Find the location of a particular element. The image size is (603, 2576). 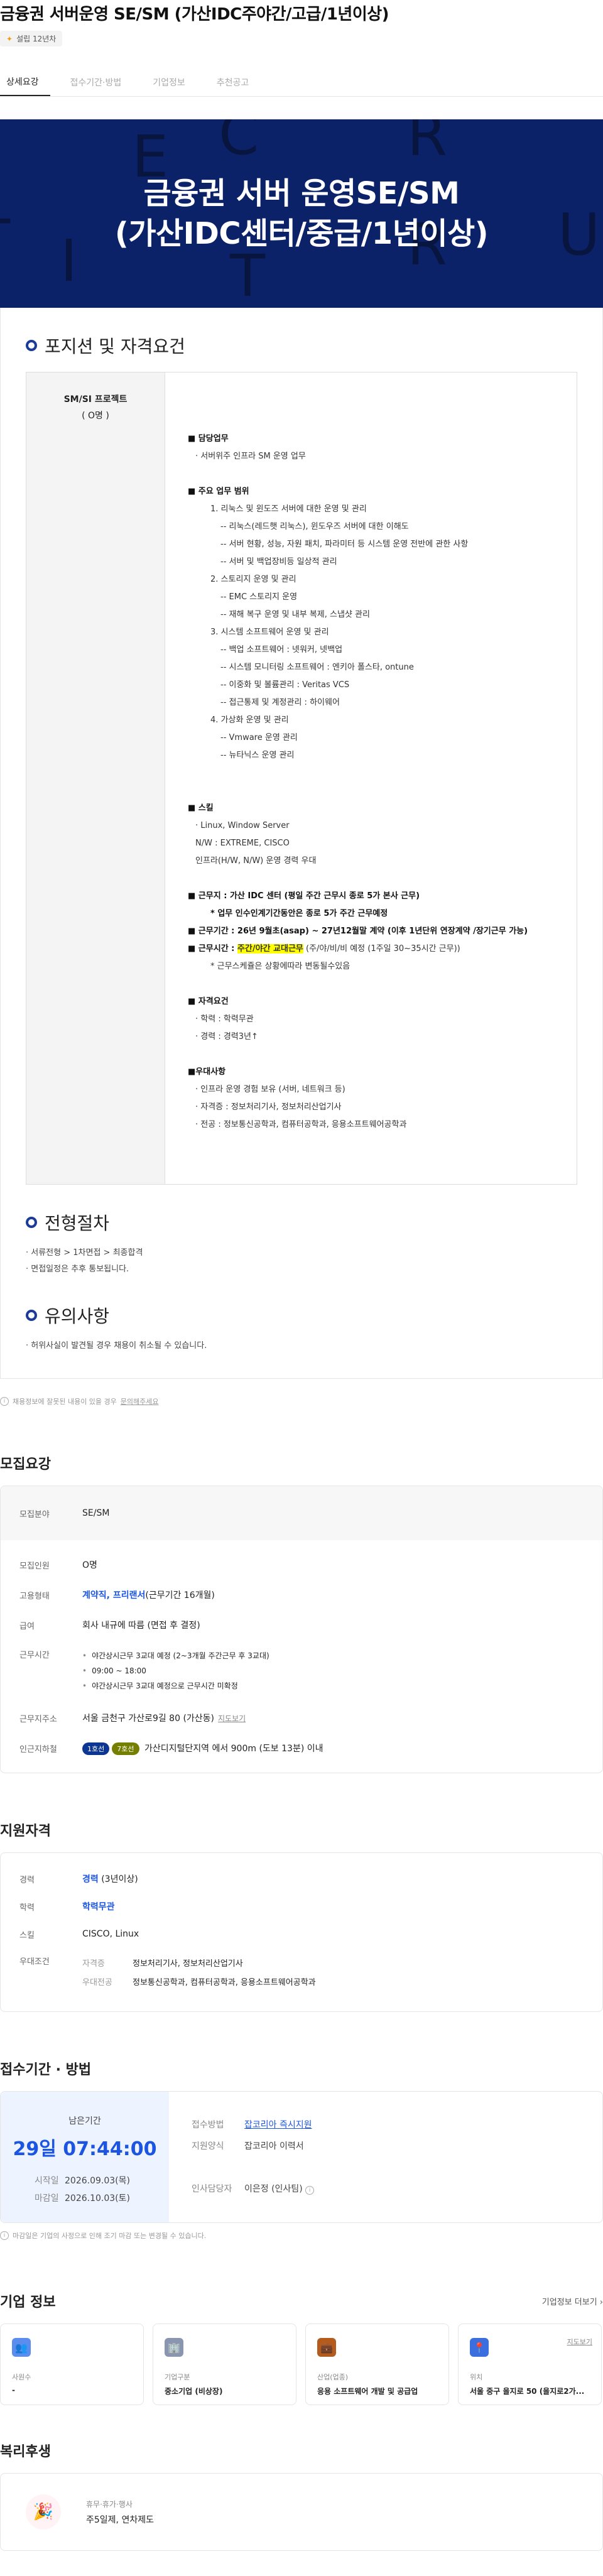

spec-line: · 서버위주 인프라 SM 운영 업무 is located at coordinates (251, 456).